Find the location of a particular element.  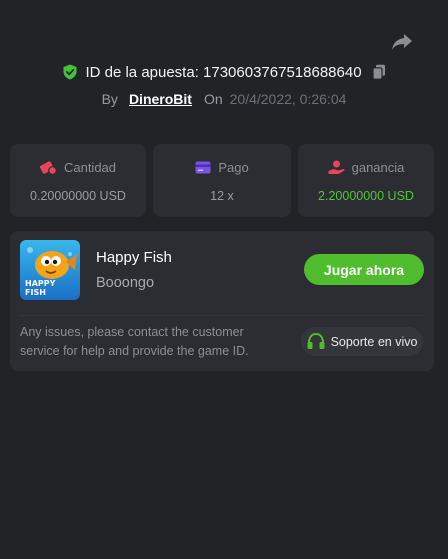

card-icon is located at coordinates (203, 167).